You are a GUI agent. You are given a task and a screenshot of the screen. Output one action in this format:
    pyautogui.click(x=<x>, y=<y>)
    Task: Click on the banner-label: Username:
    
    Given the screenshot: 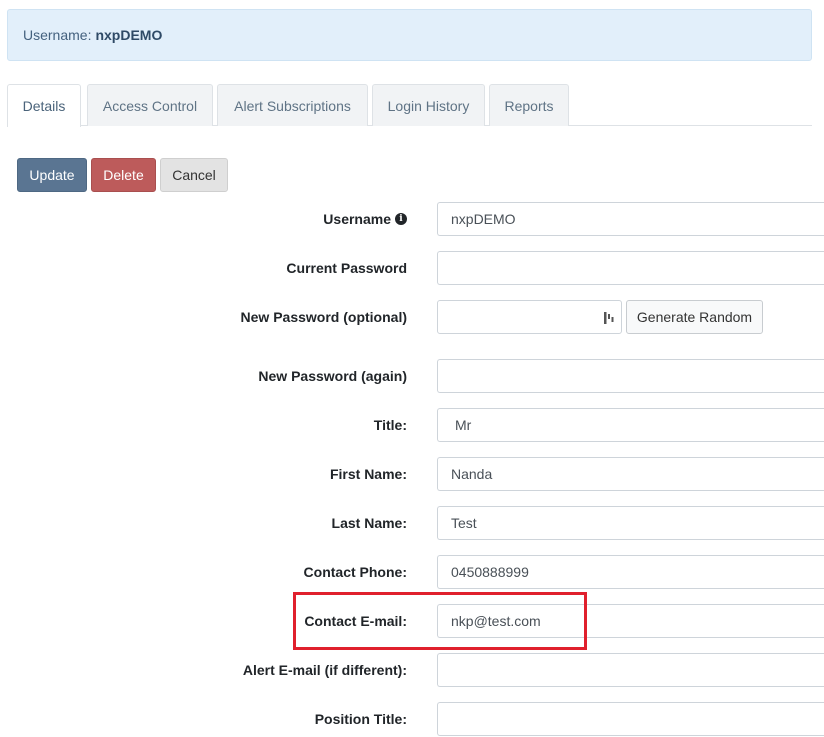 What is the action you would take?
    pyautogui.click(x=57, y=35)
    